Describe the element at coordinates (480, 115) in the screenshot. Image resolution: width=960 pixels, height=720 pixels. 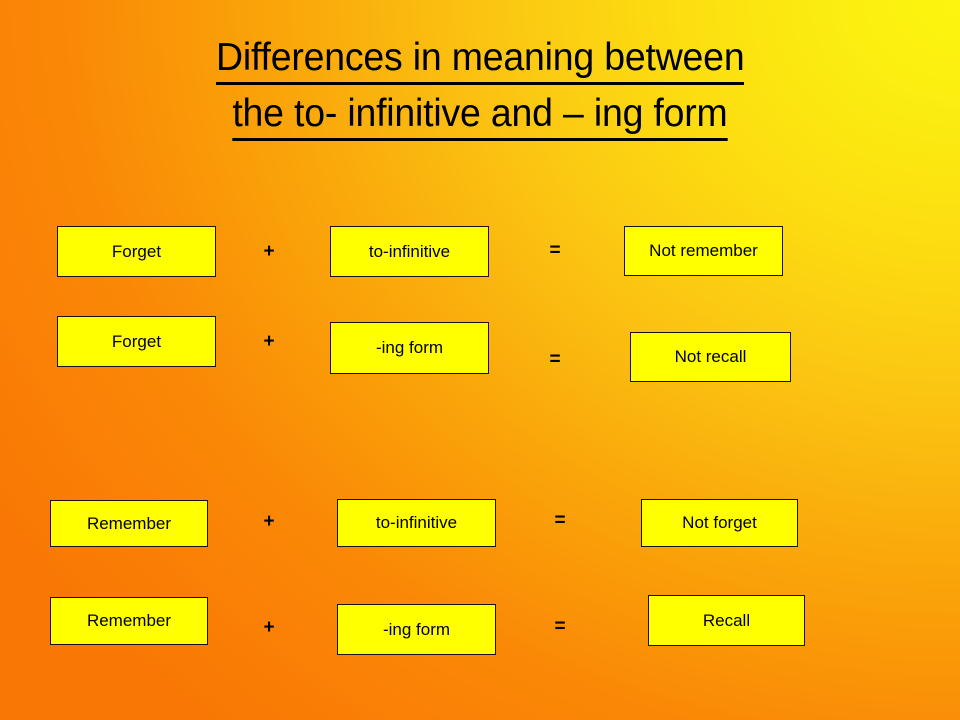
I see `slide-title-line-2: the to- infinitive and – ing form` at that location.